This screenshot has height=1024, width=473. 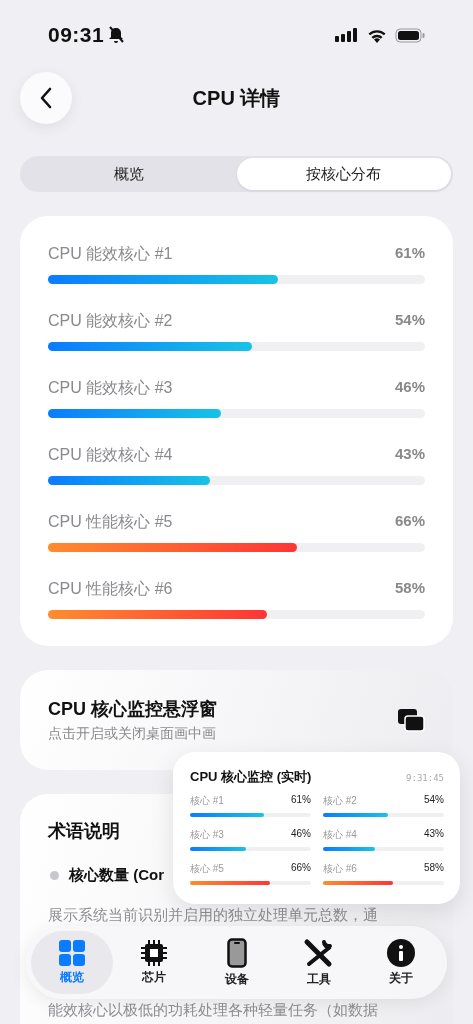 I want to click on core-label: 核心 #4, so click(x=340, y=835).